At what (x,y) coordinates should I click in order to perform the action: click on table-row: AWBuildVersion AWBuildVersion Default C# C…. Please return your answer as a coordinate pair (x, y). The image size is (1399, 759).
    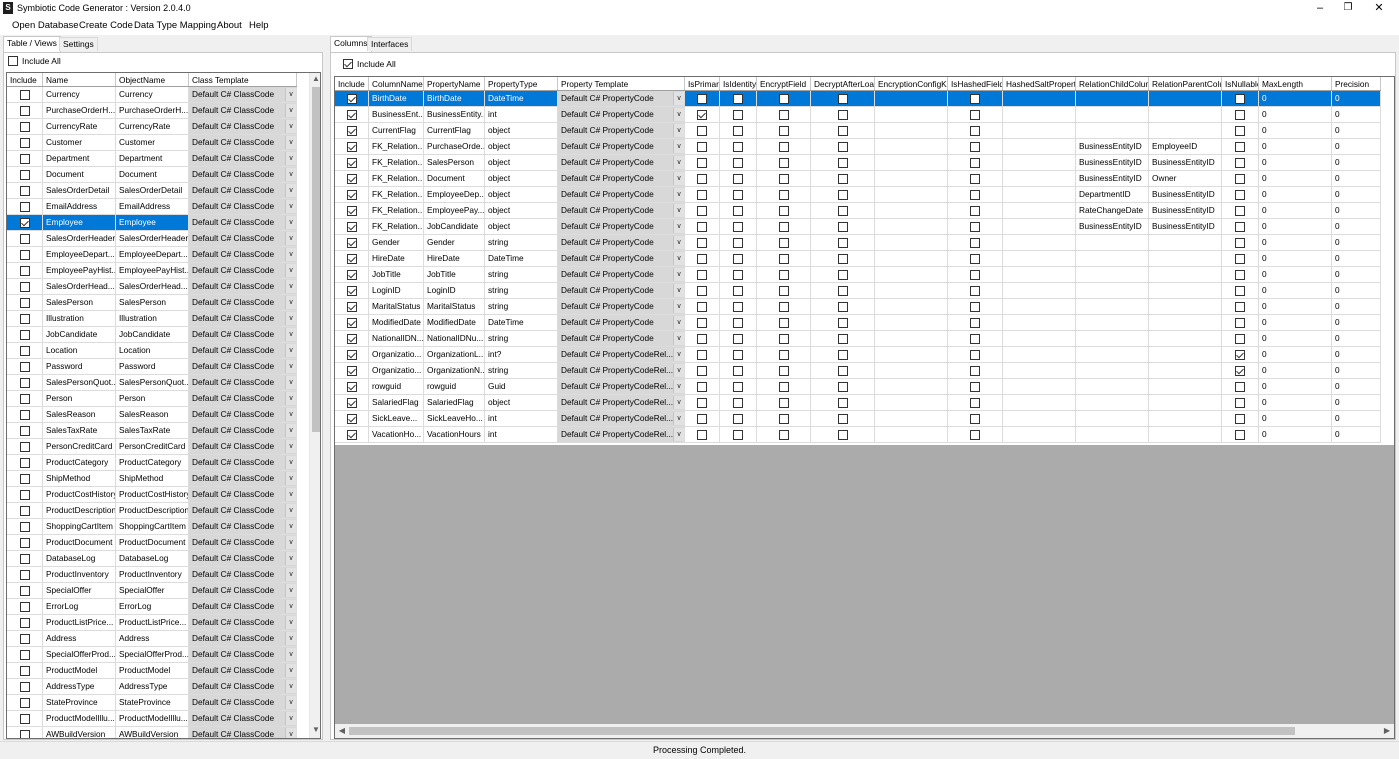
    Looking at the image, I should click on (152, 732).